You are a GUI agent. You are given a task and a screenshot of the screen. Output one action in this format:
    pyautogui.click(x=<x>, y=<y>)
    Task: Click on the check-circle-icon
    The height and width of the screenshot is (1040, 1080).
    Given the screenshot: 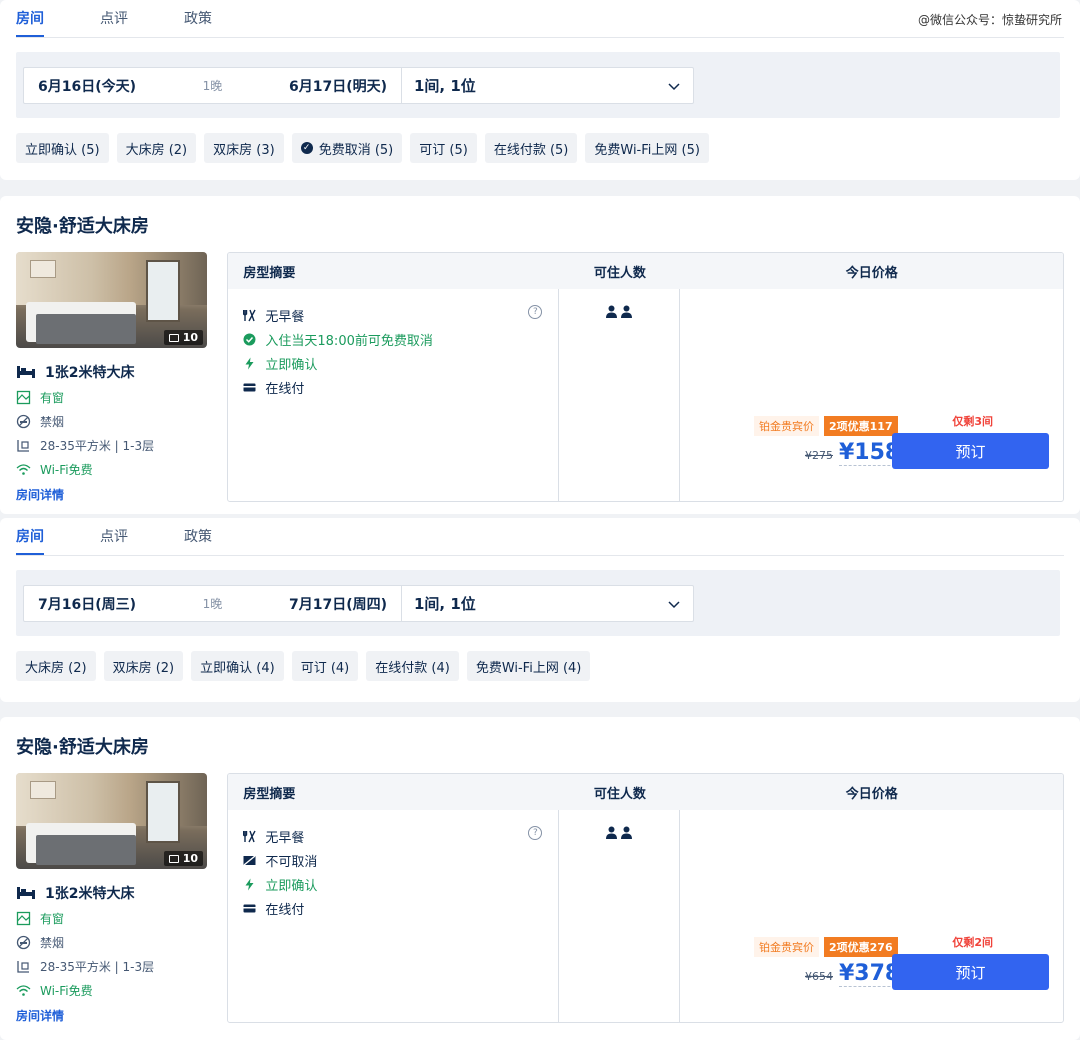 What is the action you would take?
    pyautogui.click(x=249, y=339)
    